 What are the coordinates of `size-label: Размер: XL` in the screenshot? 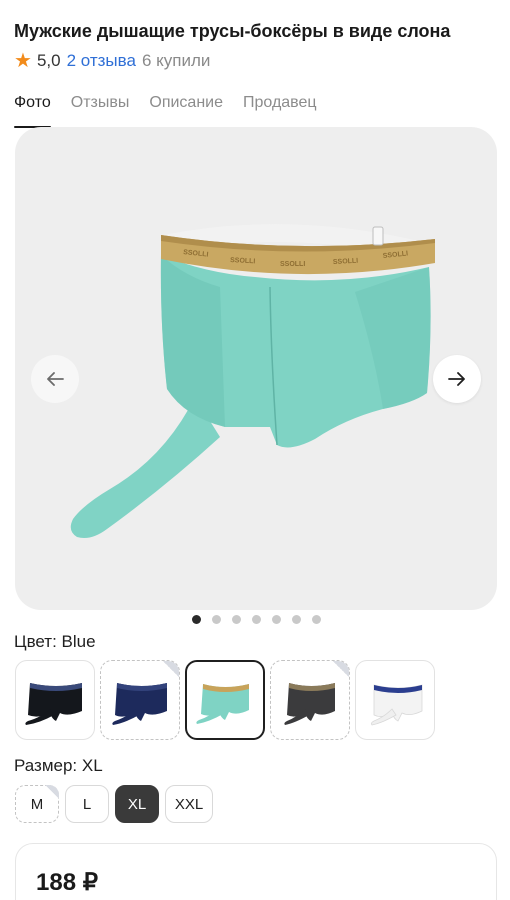 It's located at (58, 765).